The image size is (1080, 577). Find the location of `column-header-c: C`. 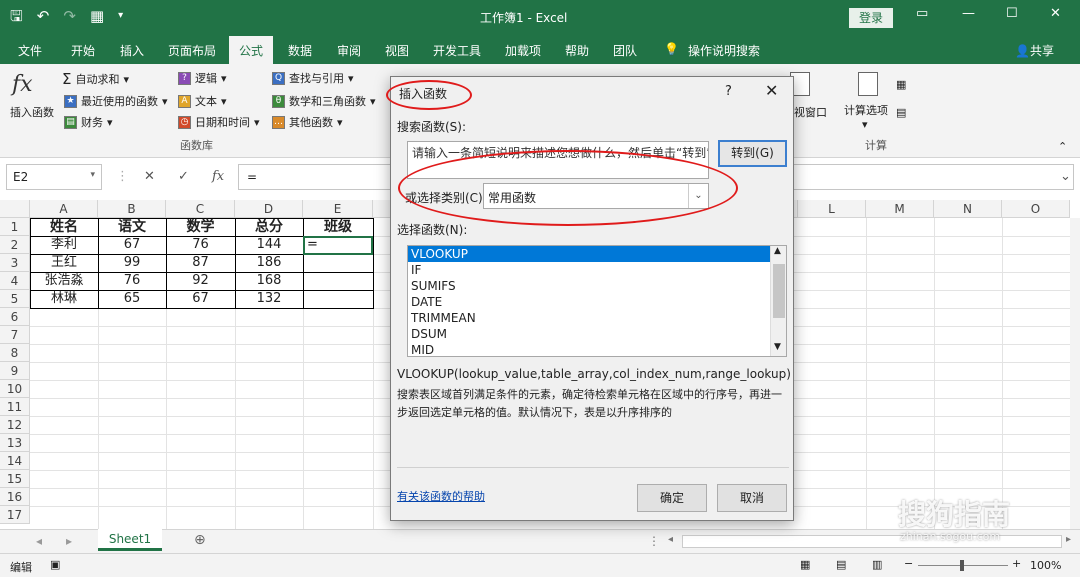

column-header-c: C is located at coordinates (200, 209).